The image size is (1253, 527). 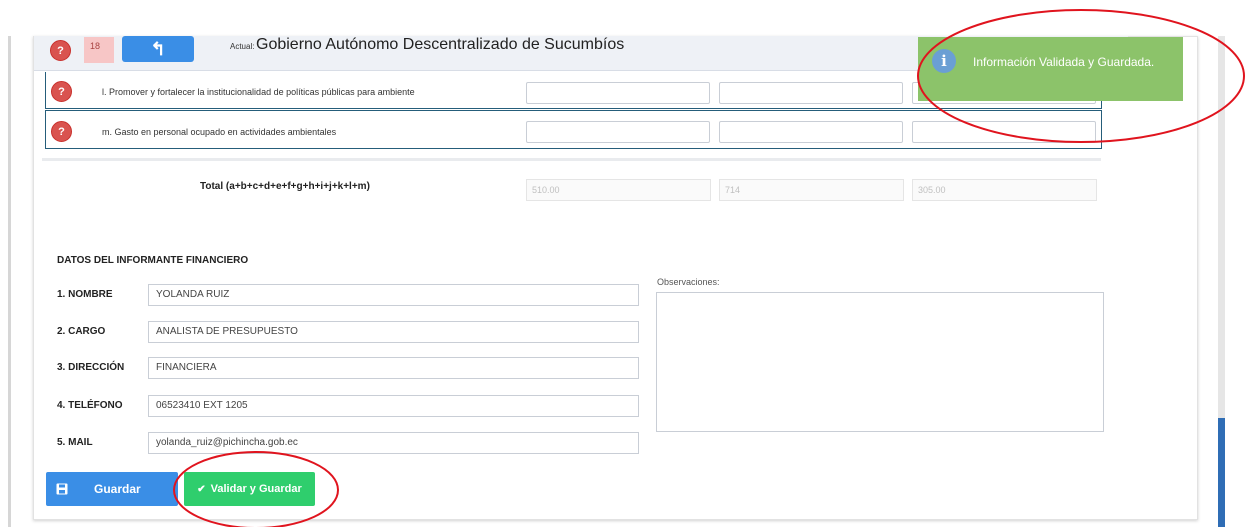 I want to click on cargo-field: ANALISTA DE PRESUPUESTO, so click(x=393, y=332).